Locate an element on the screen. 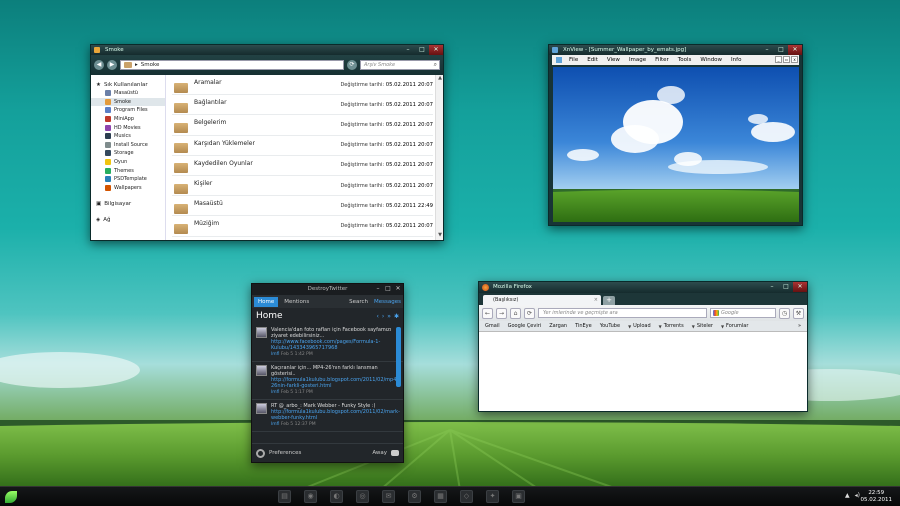  search-input: Google is located at coordinates (743, 313).